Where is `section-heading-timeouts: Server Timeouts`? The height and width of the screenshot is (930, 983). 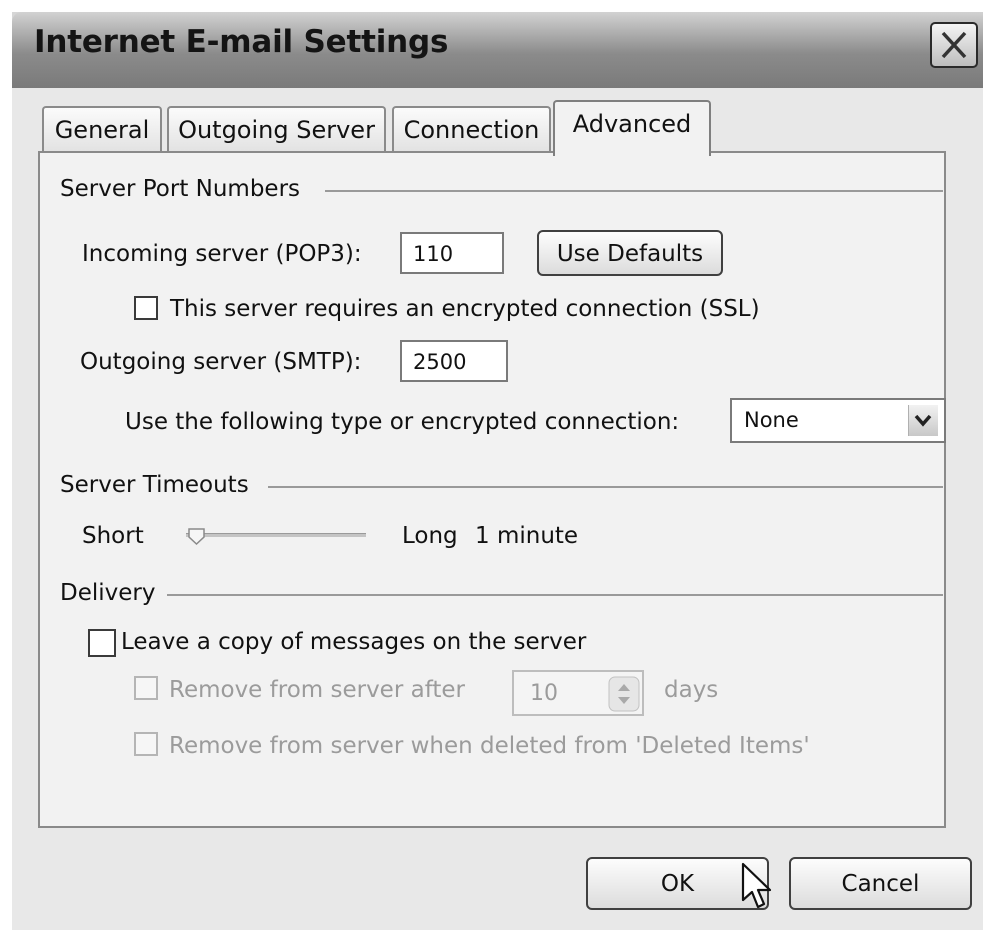 section-heading-timeouts: Server Timeouts is located at coordinates (154, 485).